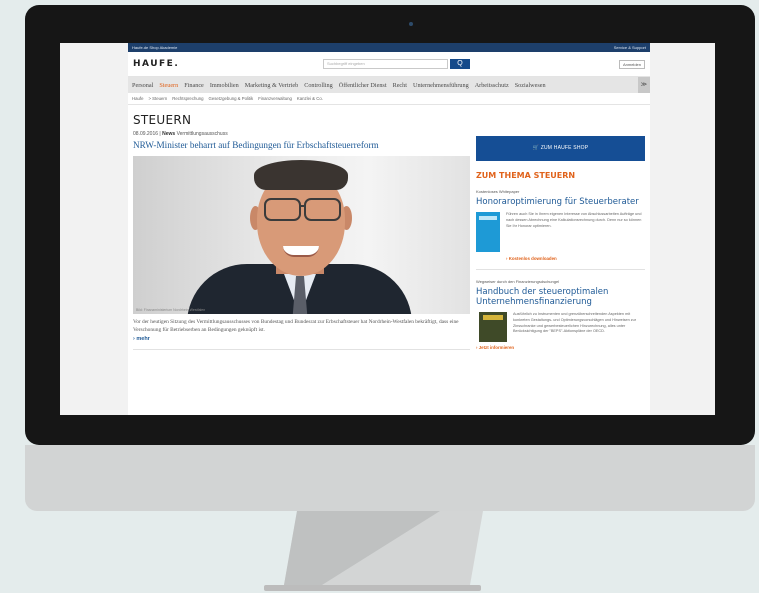 This screenshot has width=759, height=593. I want to click on shop-button-label: ZUM HAUFE SHOP, so click(564, 148).